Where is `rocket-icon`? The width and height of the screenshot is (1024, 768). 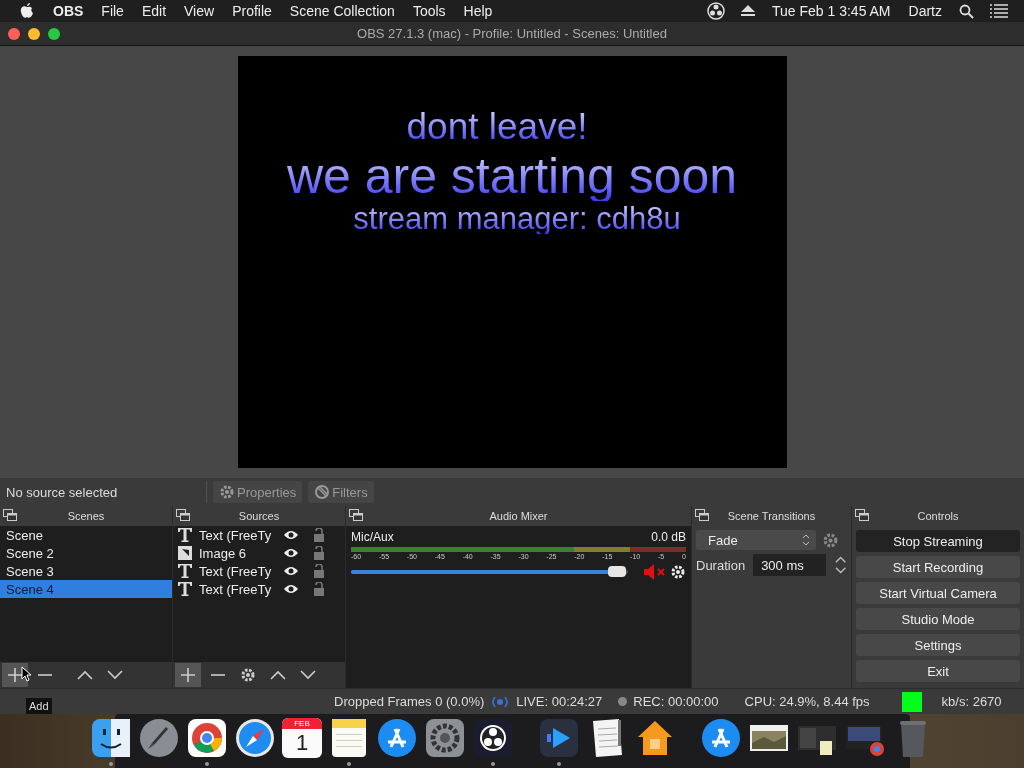
rocket-icon is located at coordinates (159, 738).